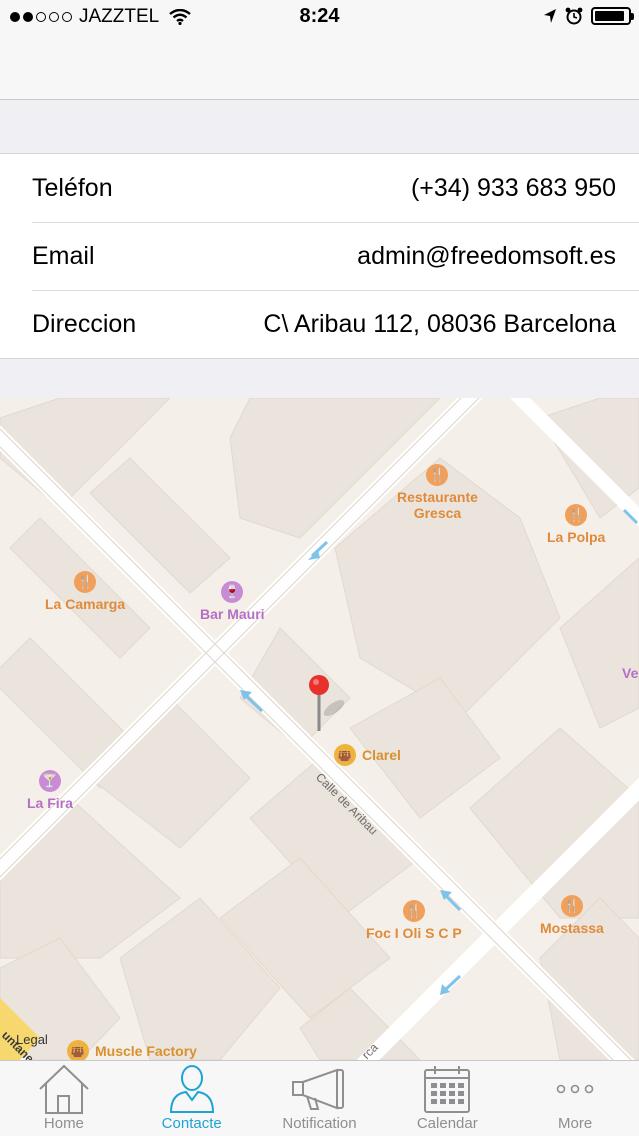  What do you see at coordinates (513, 188) in the screenshot?
I see `phone-value: (+34) 933 683 950` at bounding box center [513, 188].